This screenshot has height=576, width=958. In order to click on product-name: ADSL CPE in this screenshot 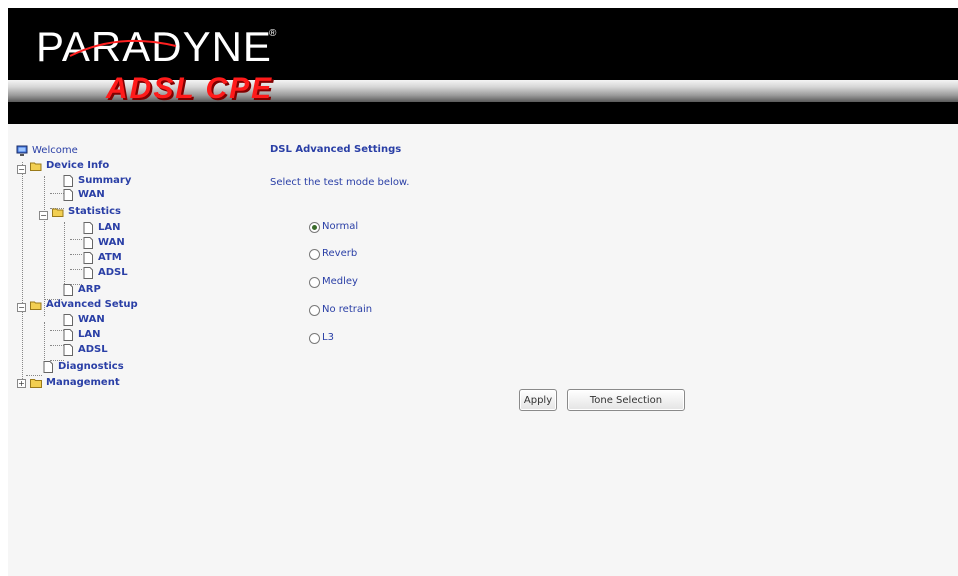, I will do `click(190, 88)`.